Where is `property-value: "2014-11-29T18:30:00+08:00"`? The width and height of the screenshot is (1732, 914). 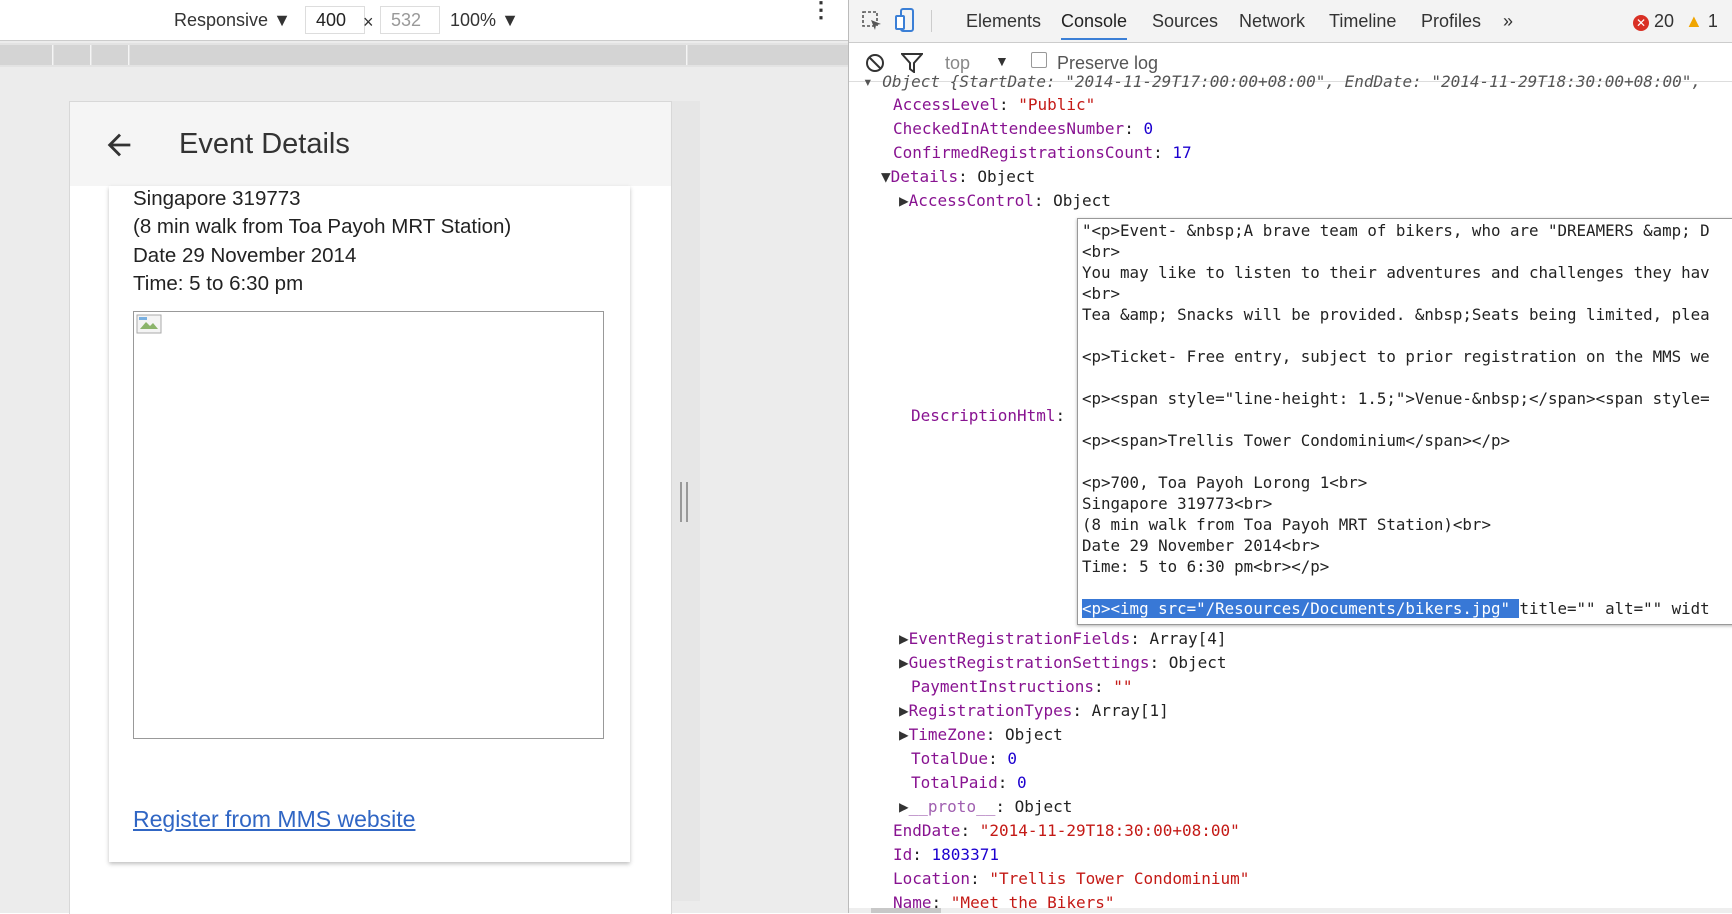
property-value: "2014-11-29T18:30:00+08:00" is located at coordinates (1109, 830).